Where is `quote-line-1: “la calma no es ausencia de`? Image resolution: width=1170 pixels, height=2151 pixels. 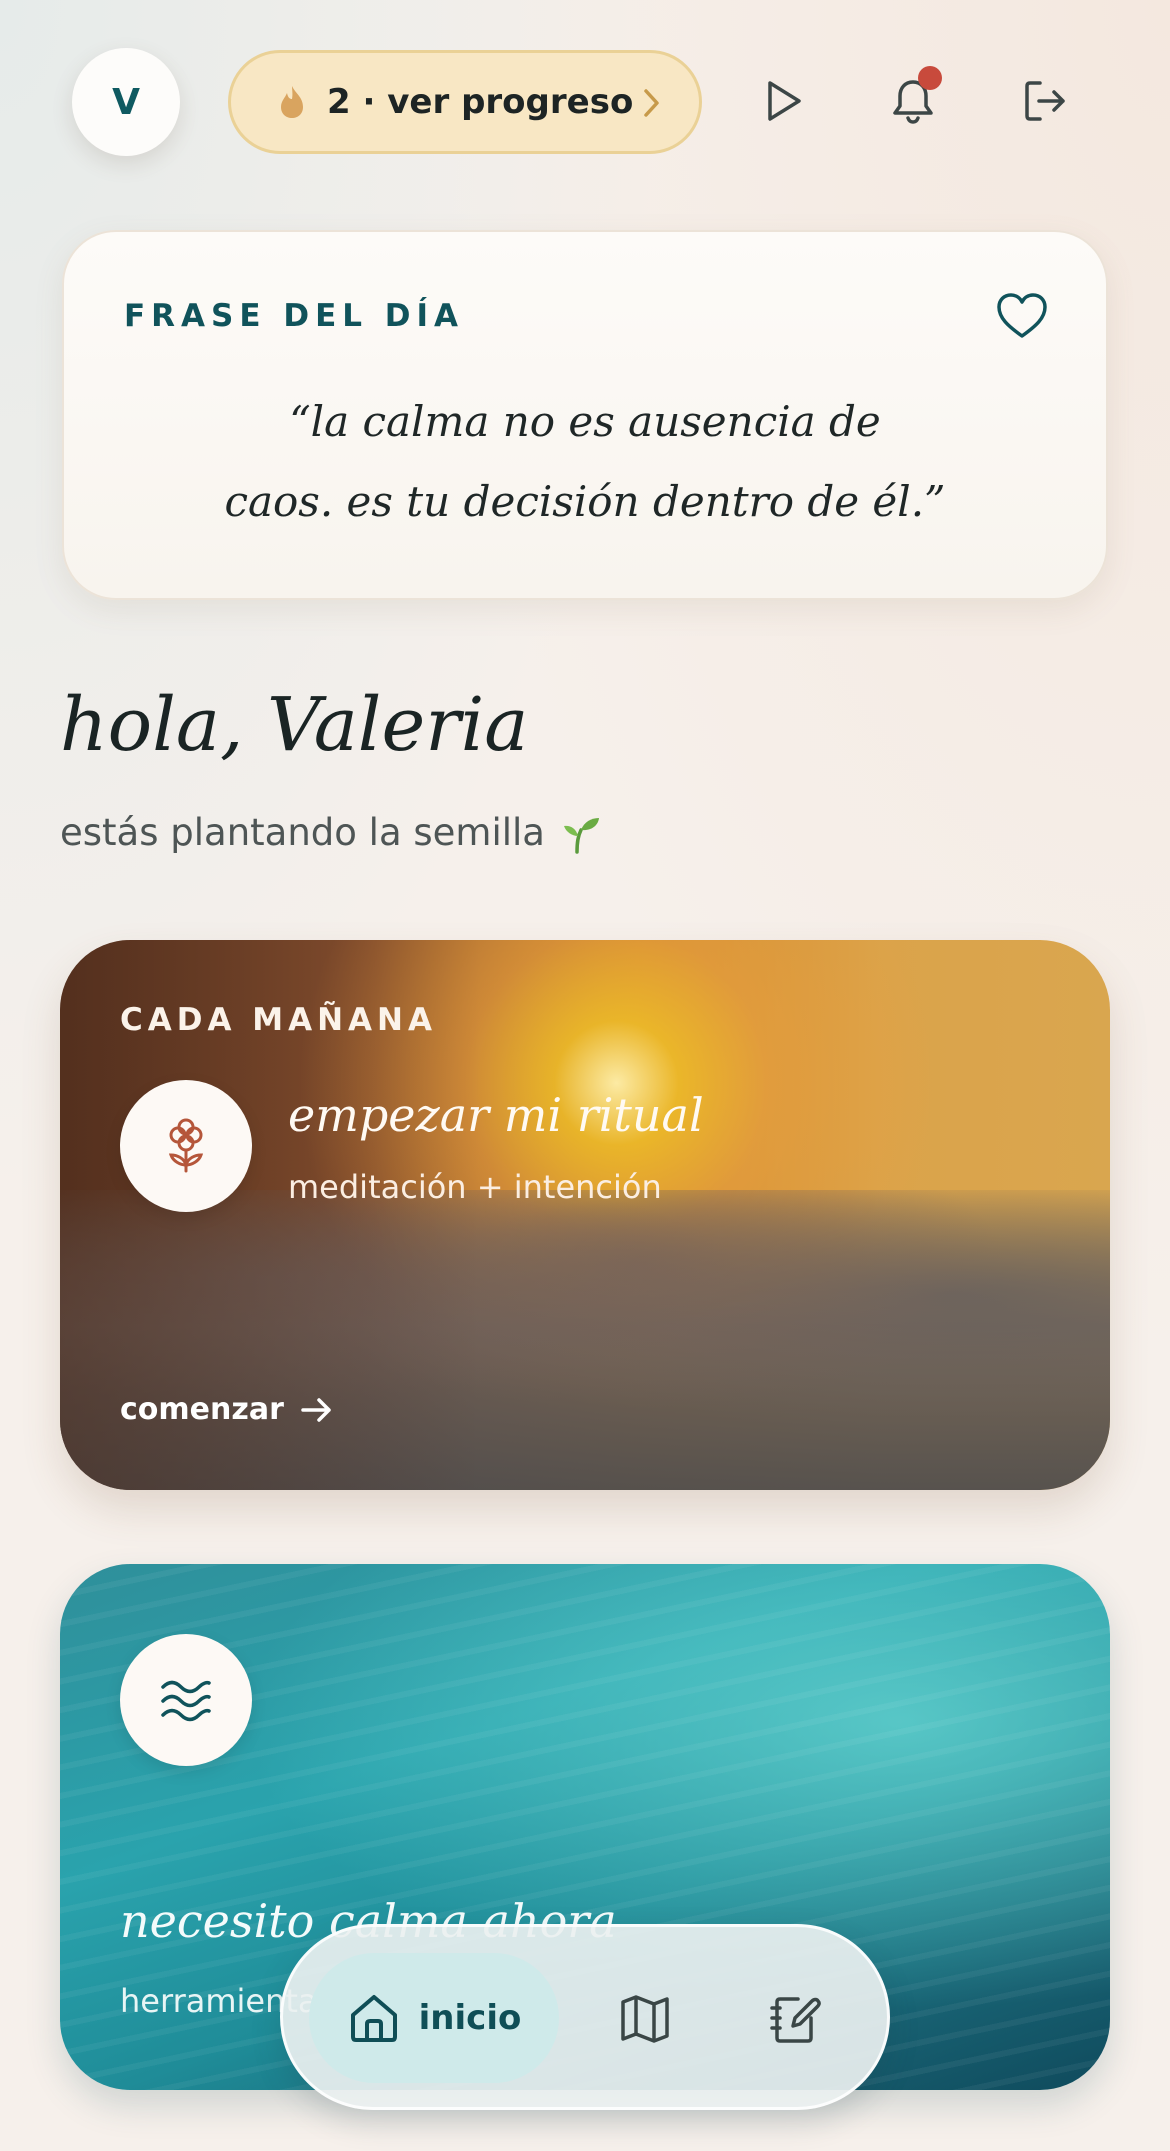
quote-line-1: “la calma no es ausencia de is located at coordinates (585, 421).